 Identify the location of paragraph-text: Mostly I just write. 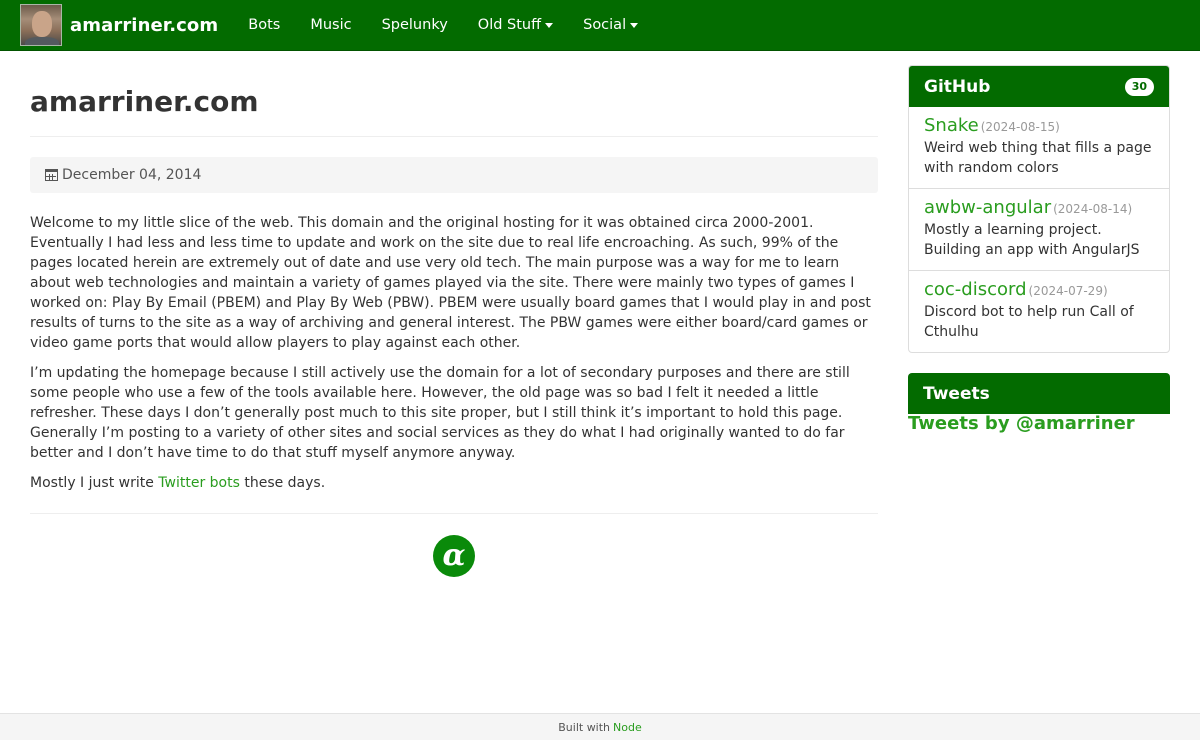
(94, 483).